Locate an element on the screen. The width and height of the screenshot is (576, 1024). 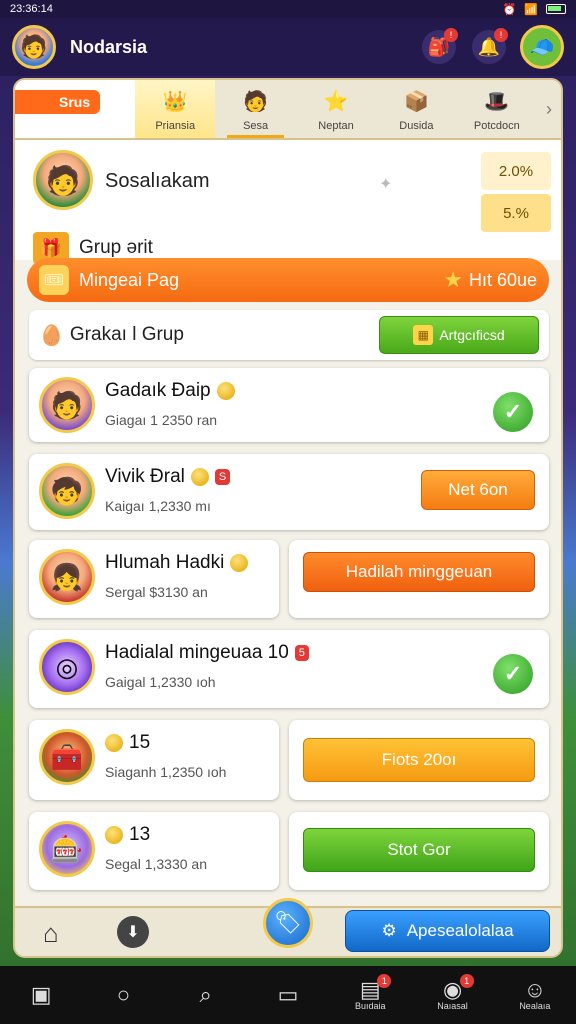
tab-dusida: 📦 Dusida is located at coordinates (416, 109).